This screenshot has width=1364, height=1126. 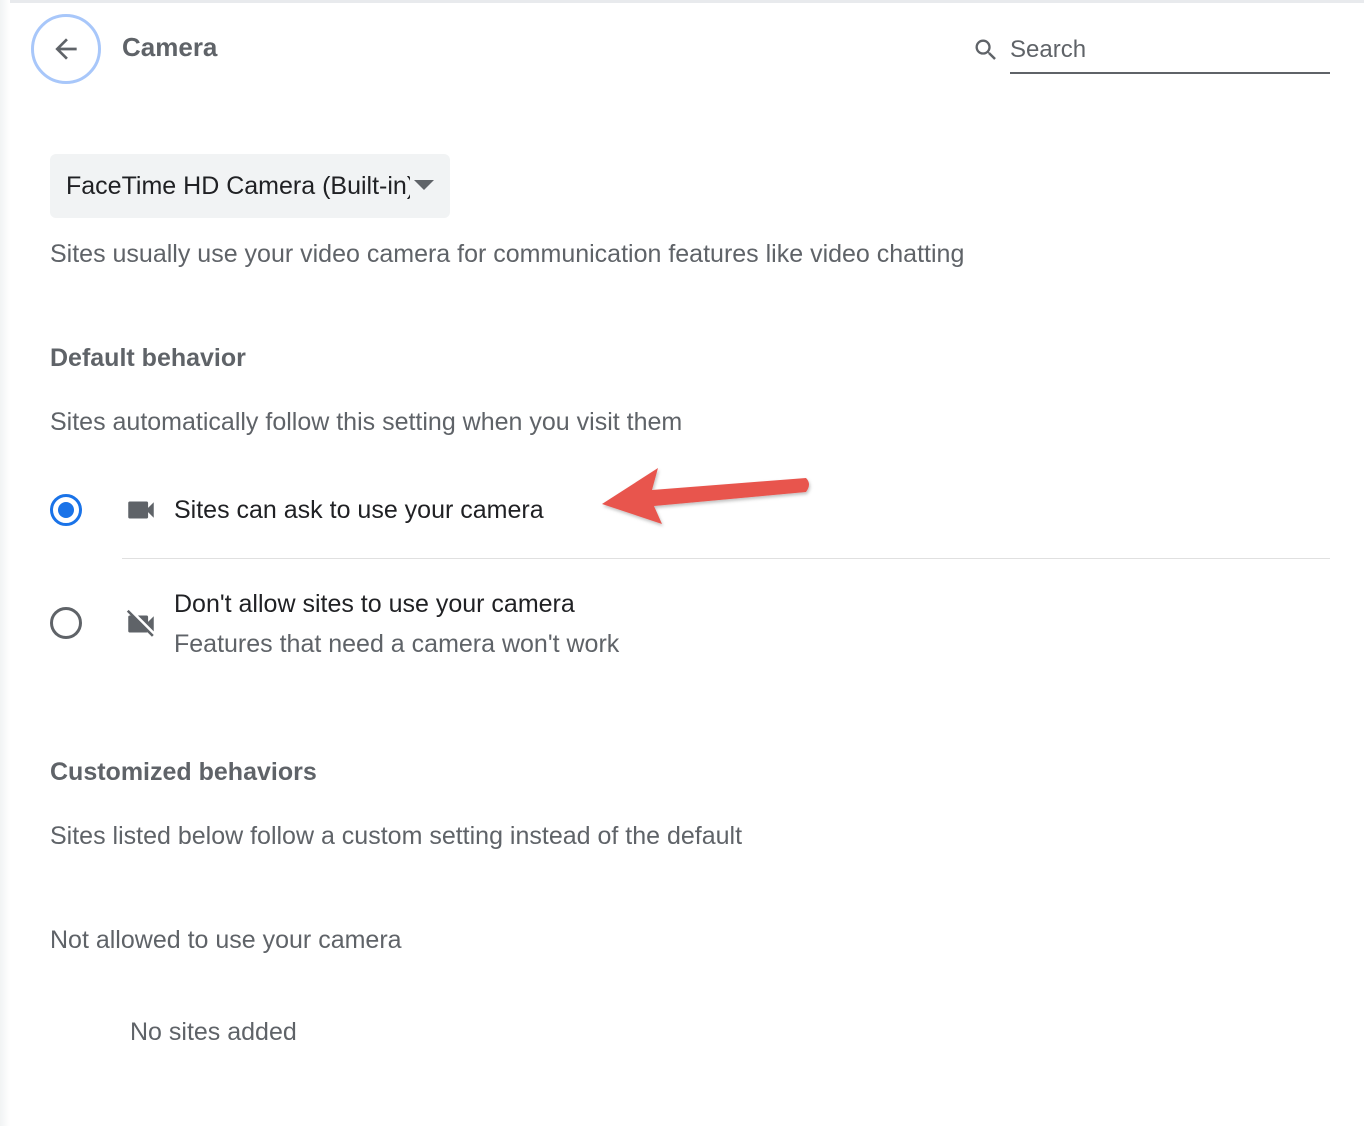 What do you see at coordinates (424, 185) in the screenshot?
I see `dropdown-arrow-icon` at bounding box center [424, 185].